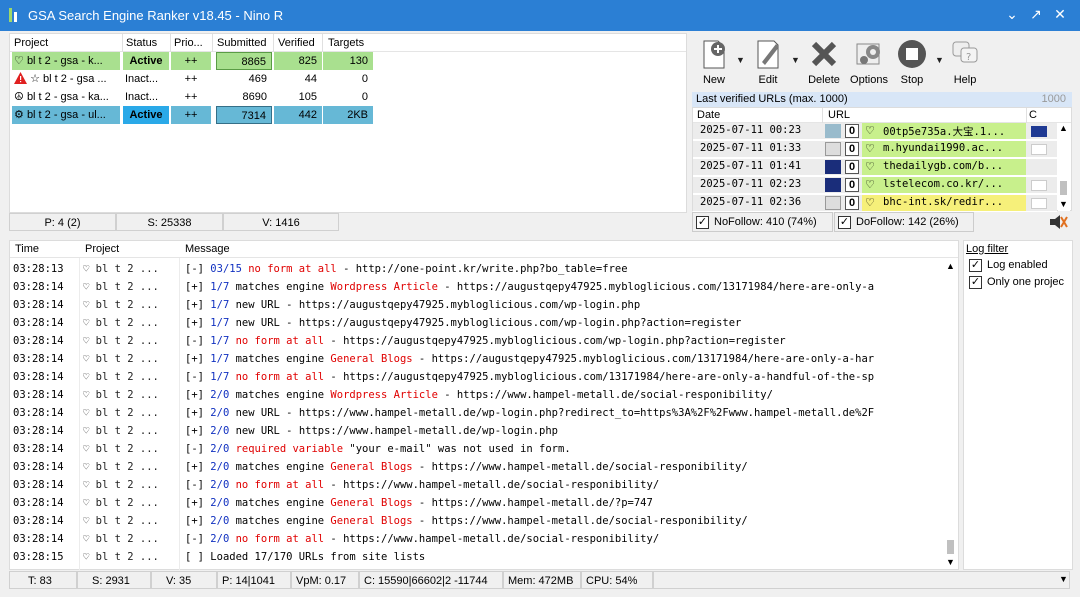 The height and width of the screenshot is (597, 1080). I want to click on nofollow-label: NoFollow: 410 (74%), so click(765, 222).